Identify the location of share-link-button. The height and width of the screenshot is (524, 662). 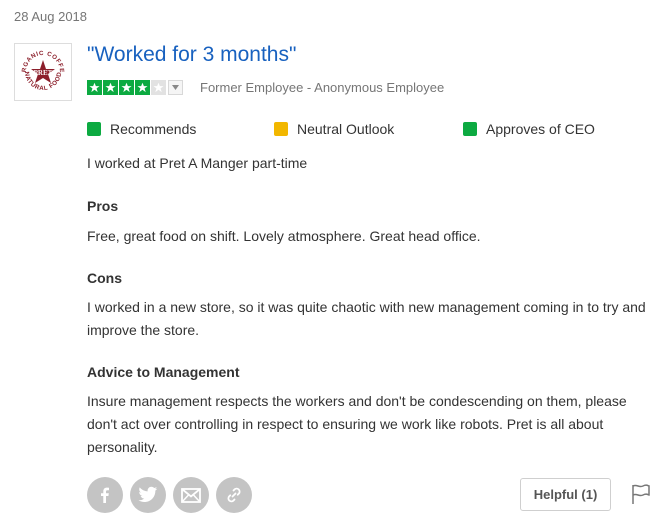
(234, 495).